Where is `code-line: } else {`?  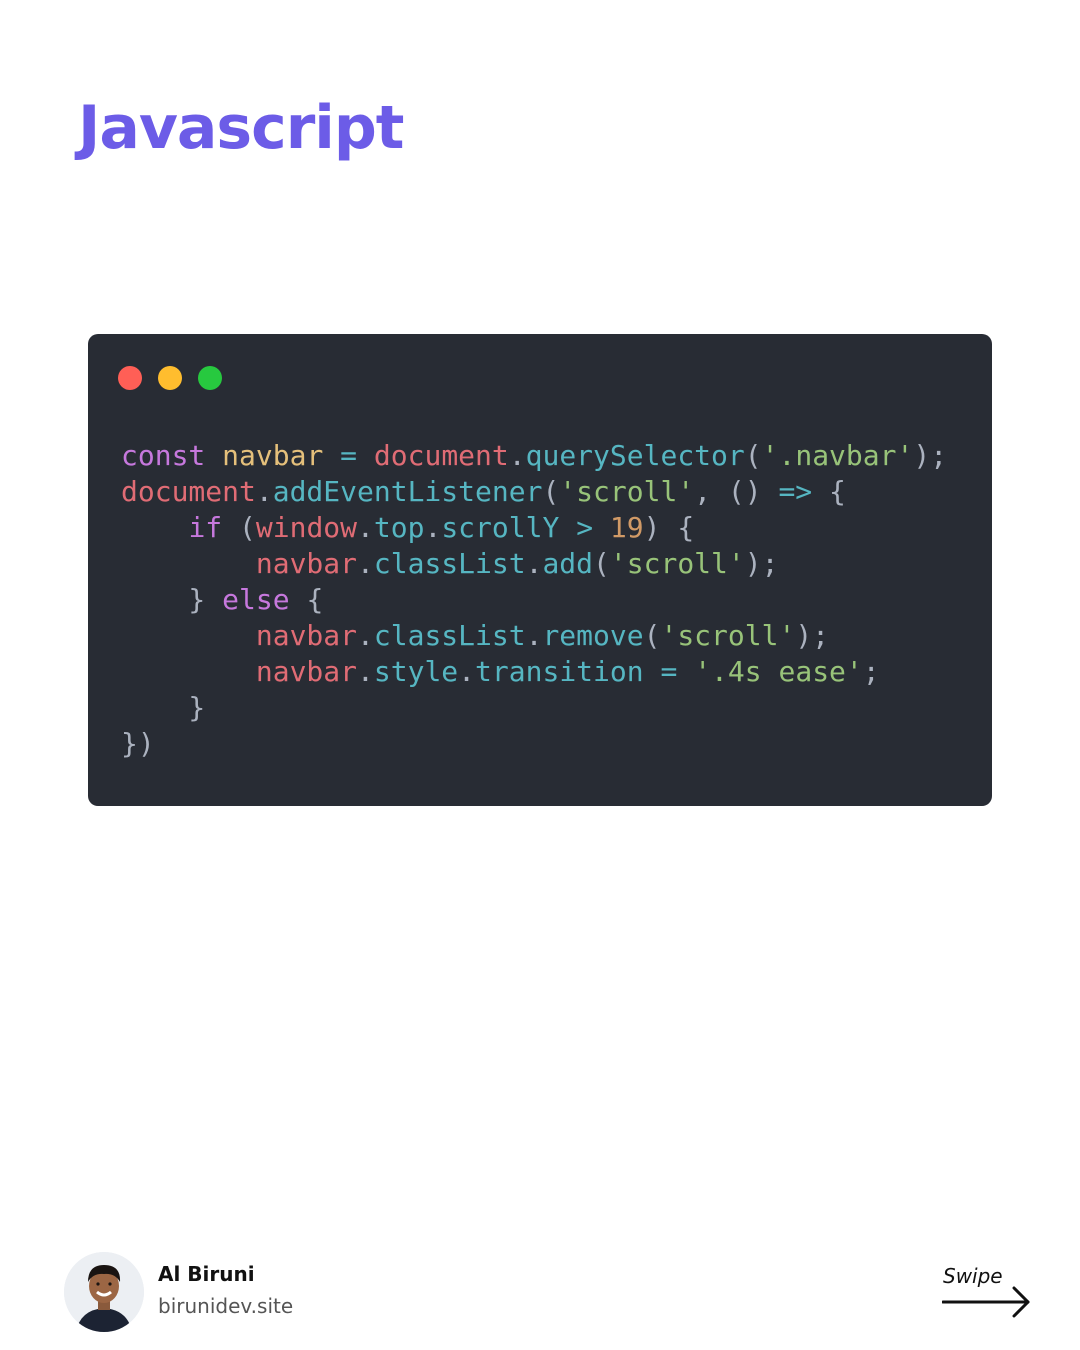 code-line: } else { is located at coordinates (534, 600).